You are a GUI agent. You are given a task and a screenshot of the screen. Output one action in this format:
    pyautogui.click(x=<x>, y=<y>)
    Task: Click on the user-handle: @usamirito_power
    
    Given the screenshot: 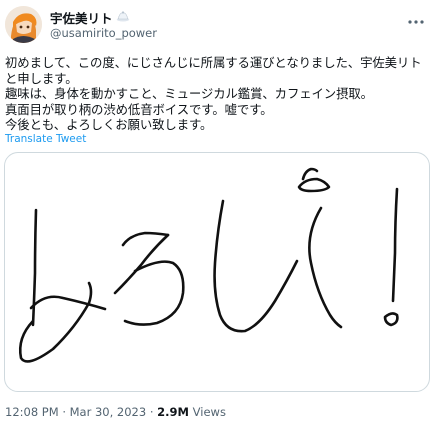 What is the action you would take?
    pyautogui.click(x=103, y=33)
    